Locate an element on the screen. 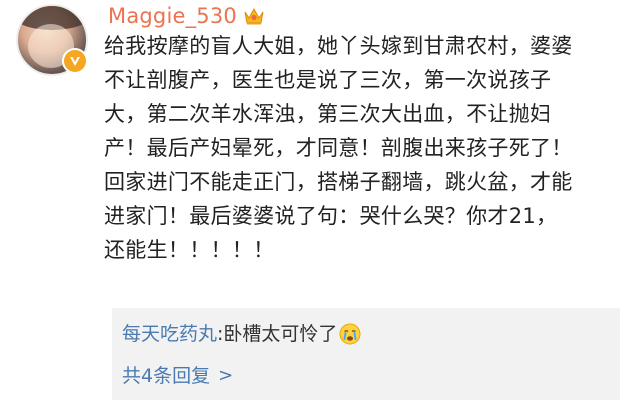  reply-username-link: 每天吃药丸 is located at coordinates (169, 334).